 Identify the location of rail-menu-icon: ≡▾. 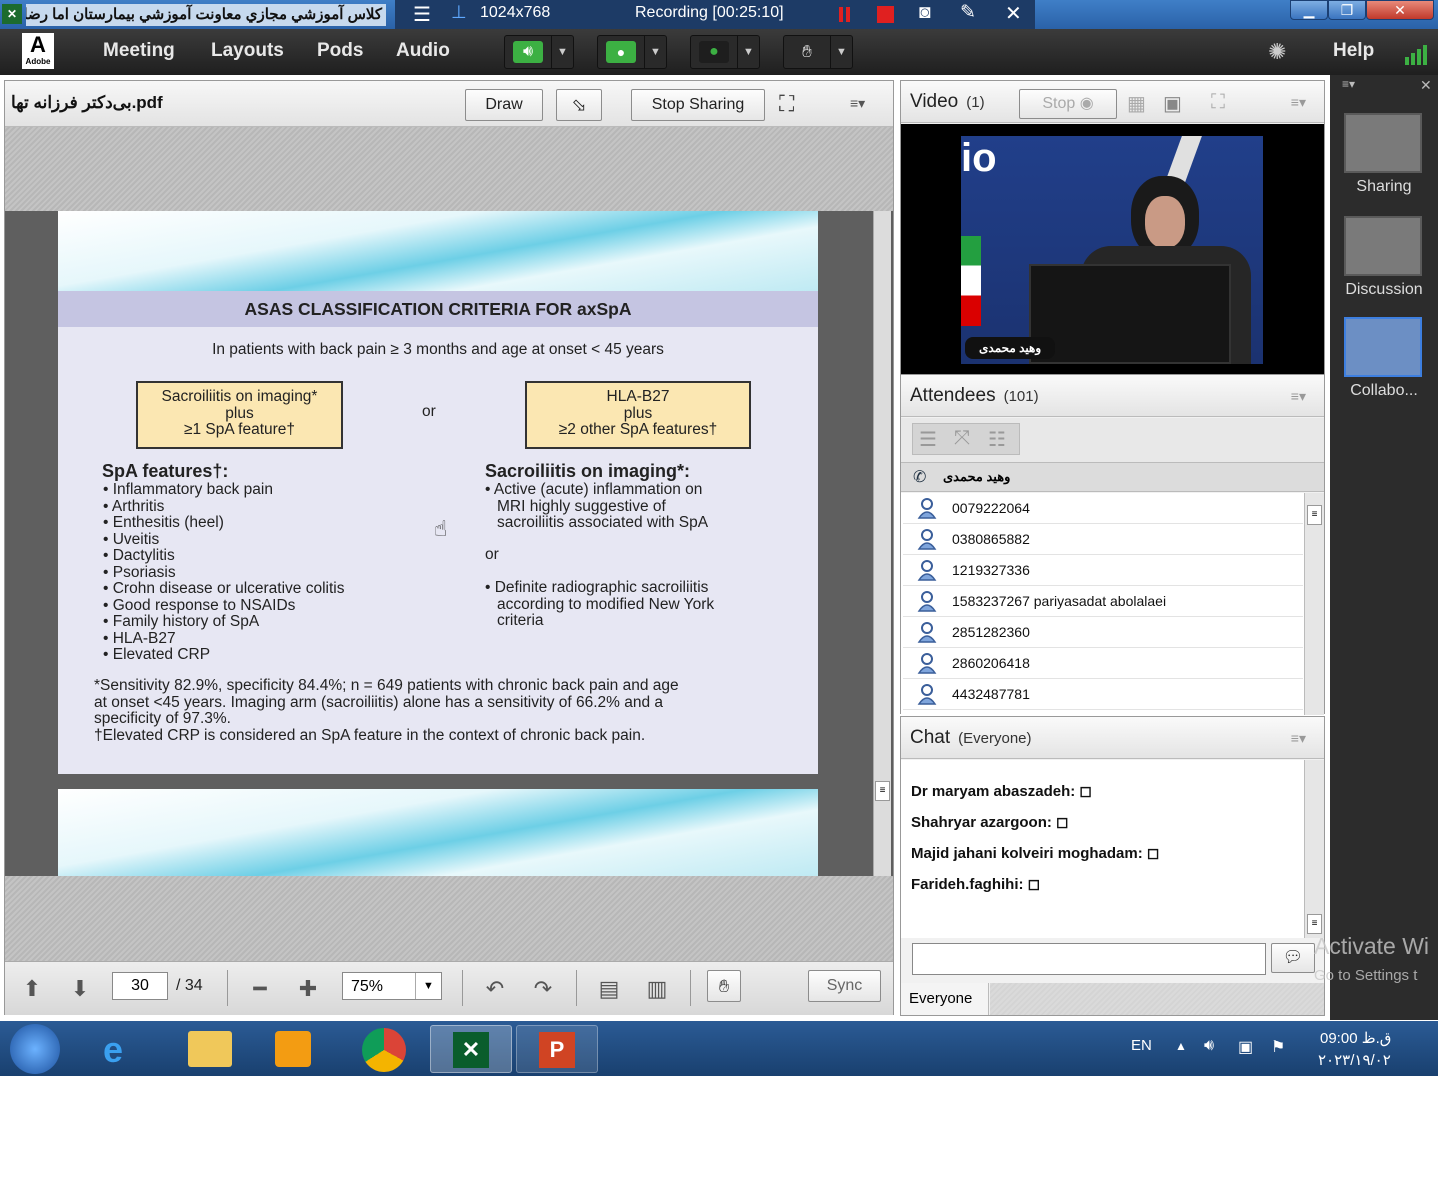
(1348, 84).